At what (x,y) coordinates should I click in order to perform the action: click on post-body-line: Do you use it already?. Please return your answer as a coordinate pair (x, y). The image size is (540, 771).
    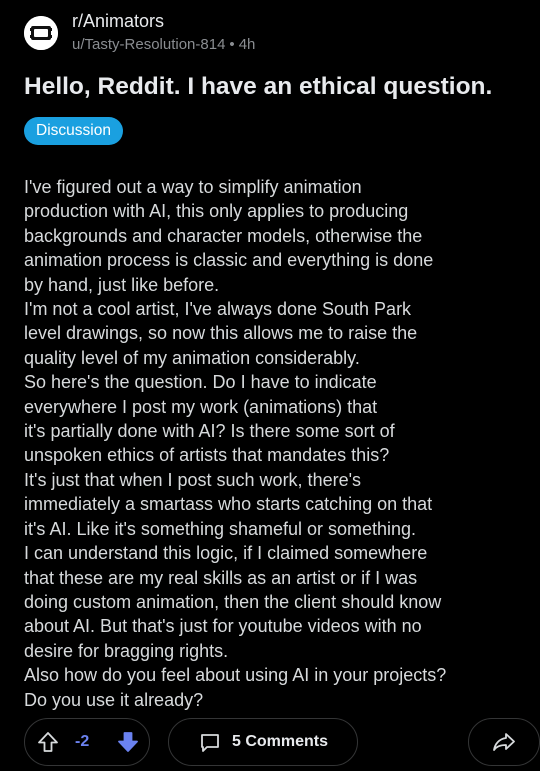
    Looking at the image, I should click on (114, 699).